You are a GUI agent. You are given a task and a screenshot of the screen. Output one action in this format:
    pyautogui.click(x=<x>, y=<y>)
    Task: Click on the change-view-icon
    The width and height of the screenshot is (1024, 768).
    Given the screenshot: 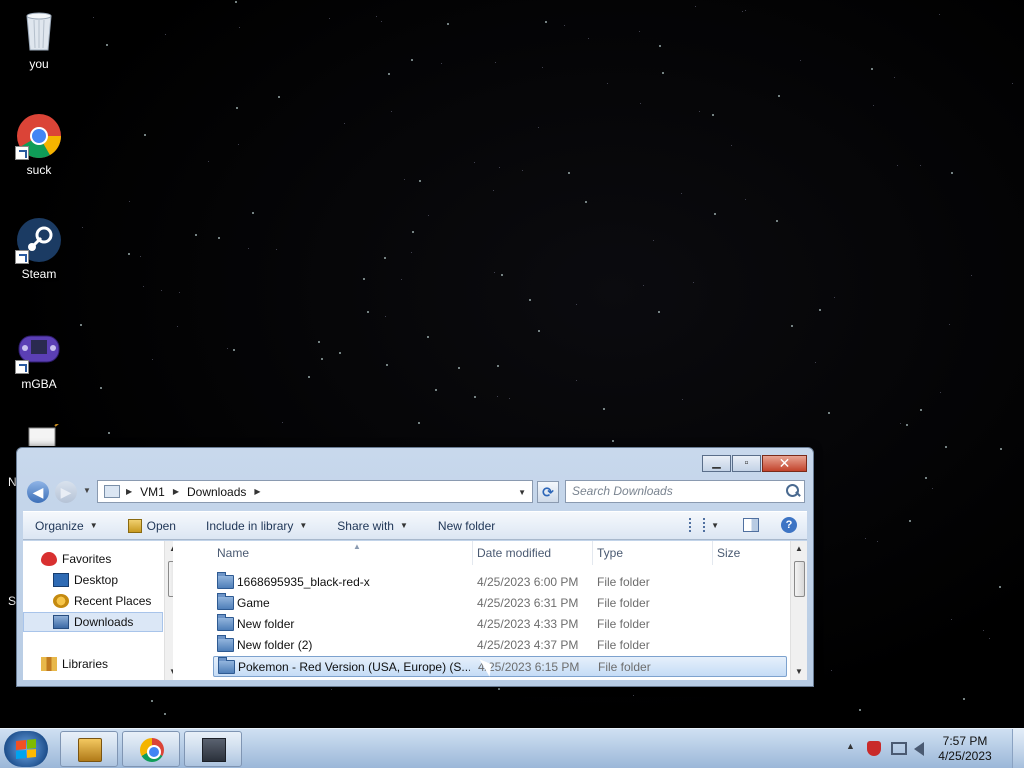 What is the action you would take?
    pyautogui.click(x=697, y=525)
    